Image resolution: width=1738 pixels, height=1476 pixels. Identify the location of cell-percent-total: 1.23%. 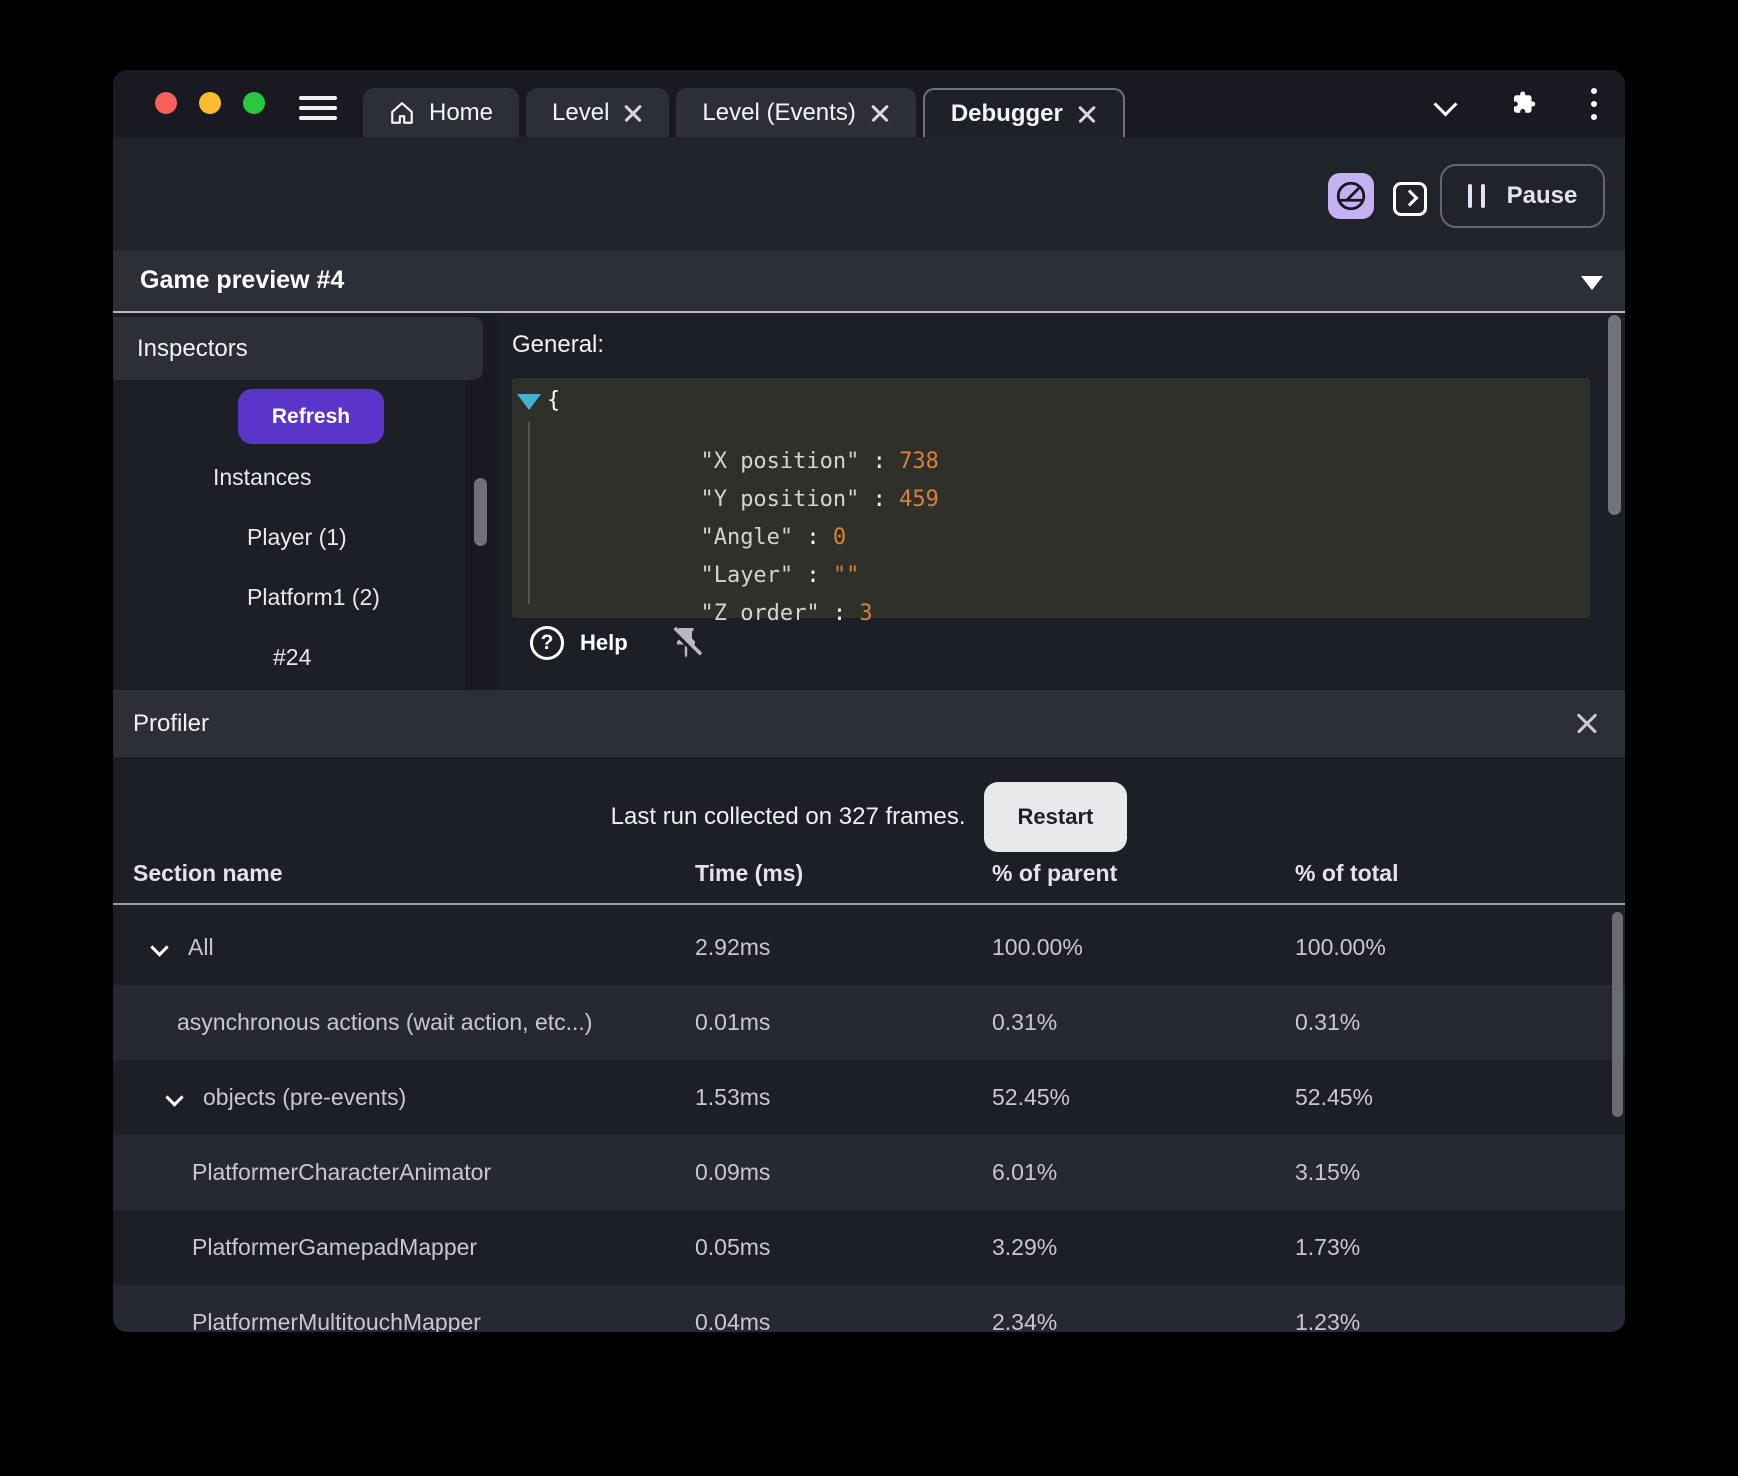
(1328, 1320).